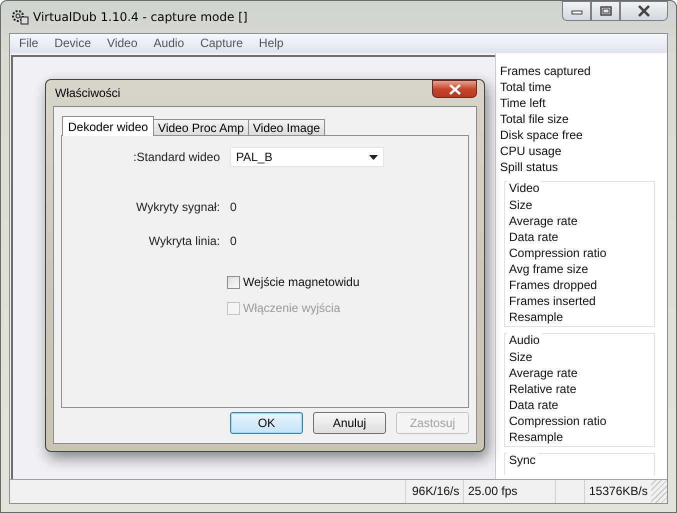 The width and height of the screenshot is (677, 513). What do you see at coordinates (87, 93) in the screenshot?
I see `dialog-title: Właściwości` at bounding box center [87, 93].